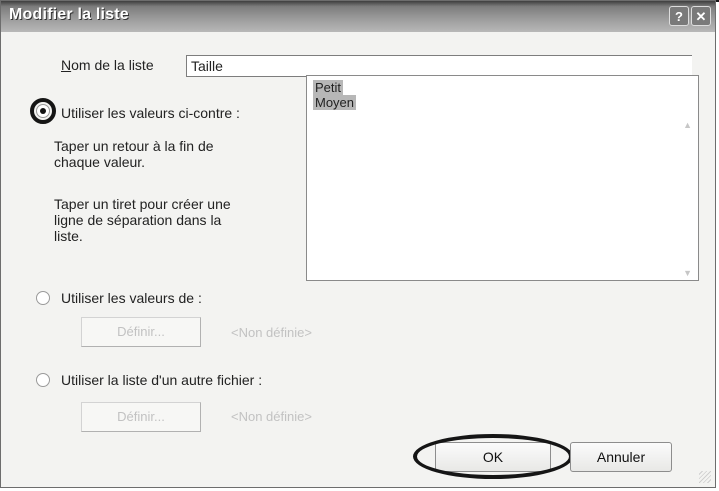 Image resolution: width=719 pixels, height=491 pixels. What do you see at coordinates (335, 102) in the screenshot?
I see `list-item: Moyen` at bounding box center [335, 102].